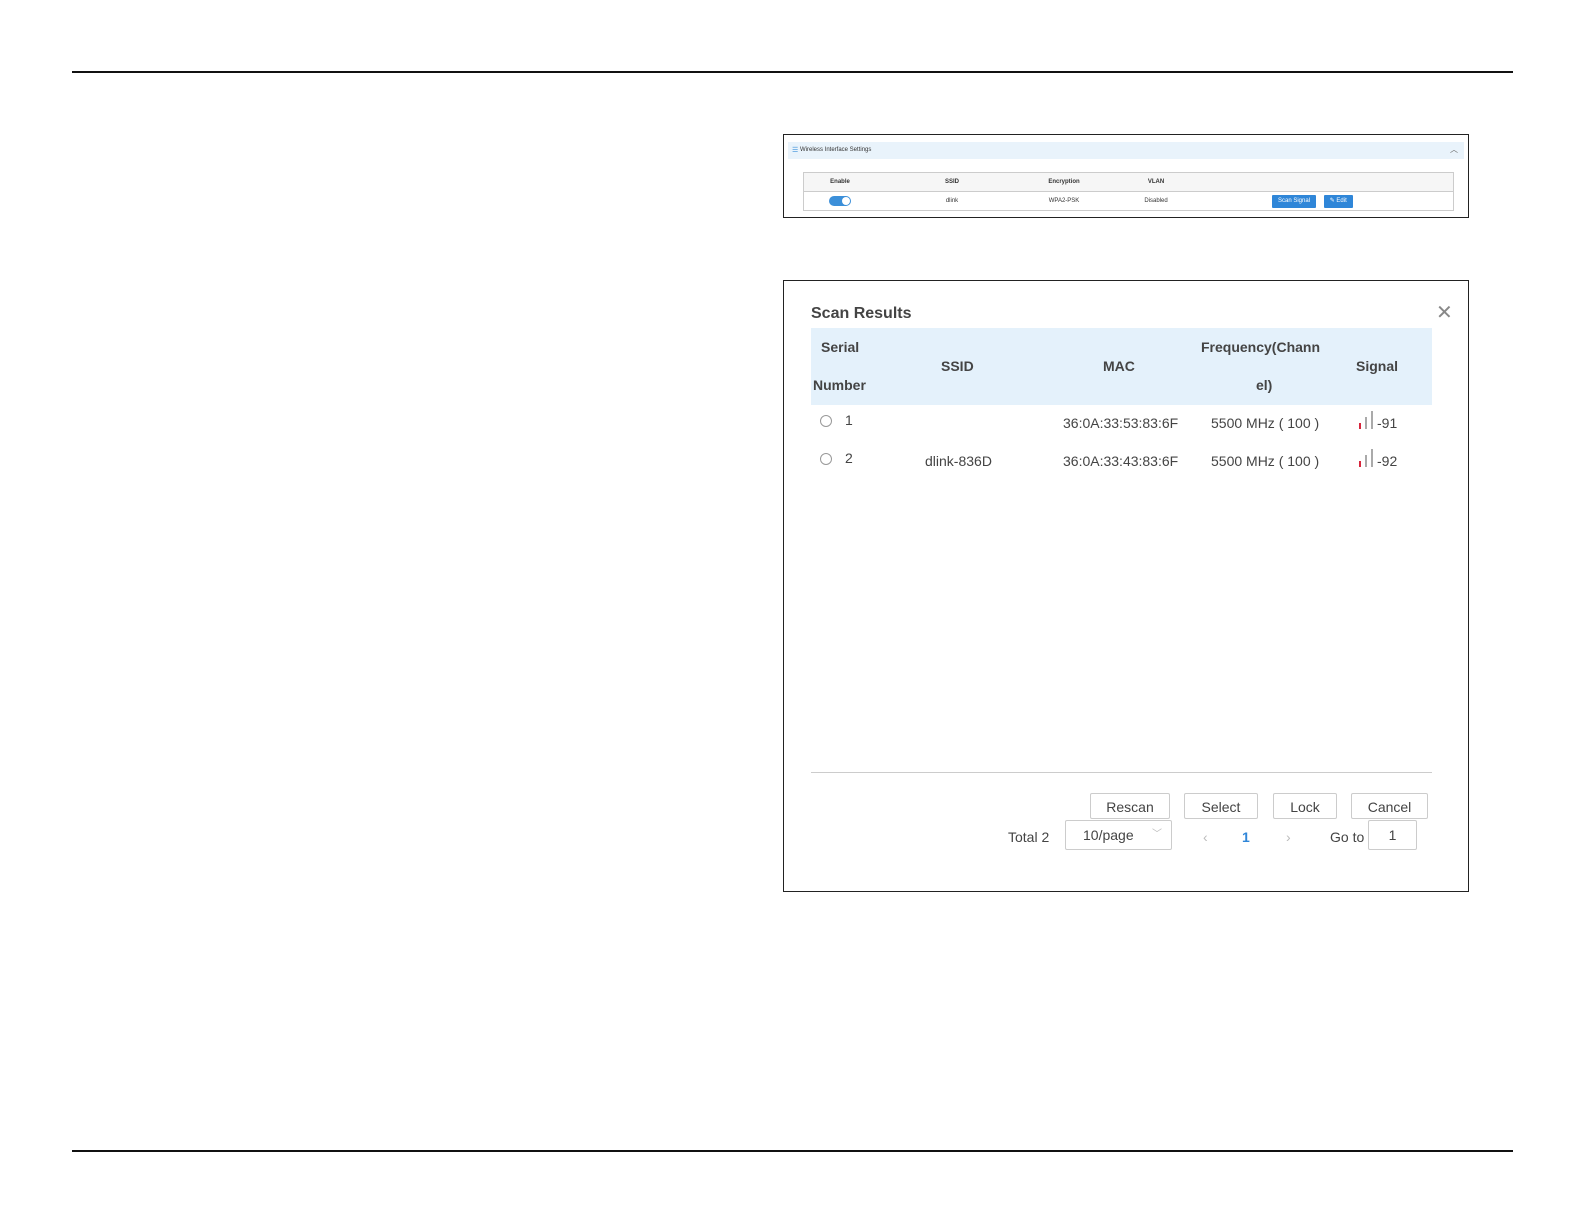 The height and width of the screenshot is (1225, 1585). Describe the element at coordinates (1156, 182) in the screenshot. I see `col-vlan: VLAN` at that location.